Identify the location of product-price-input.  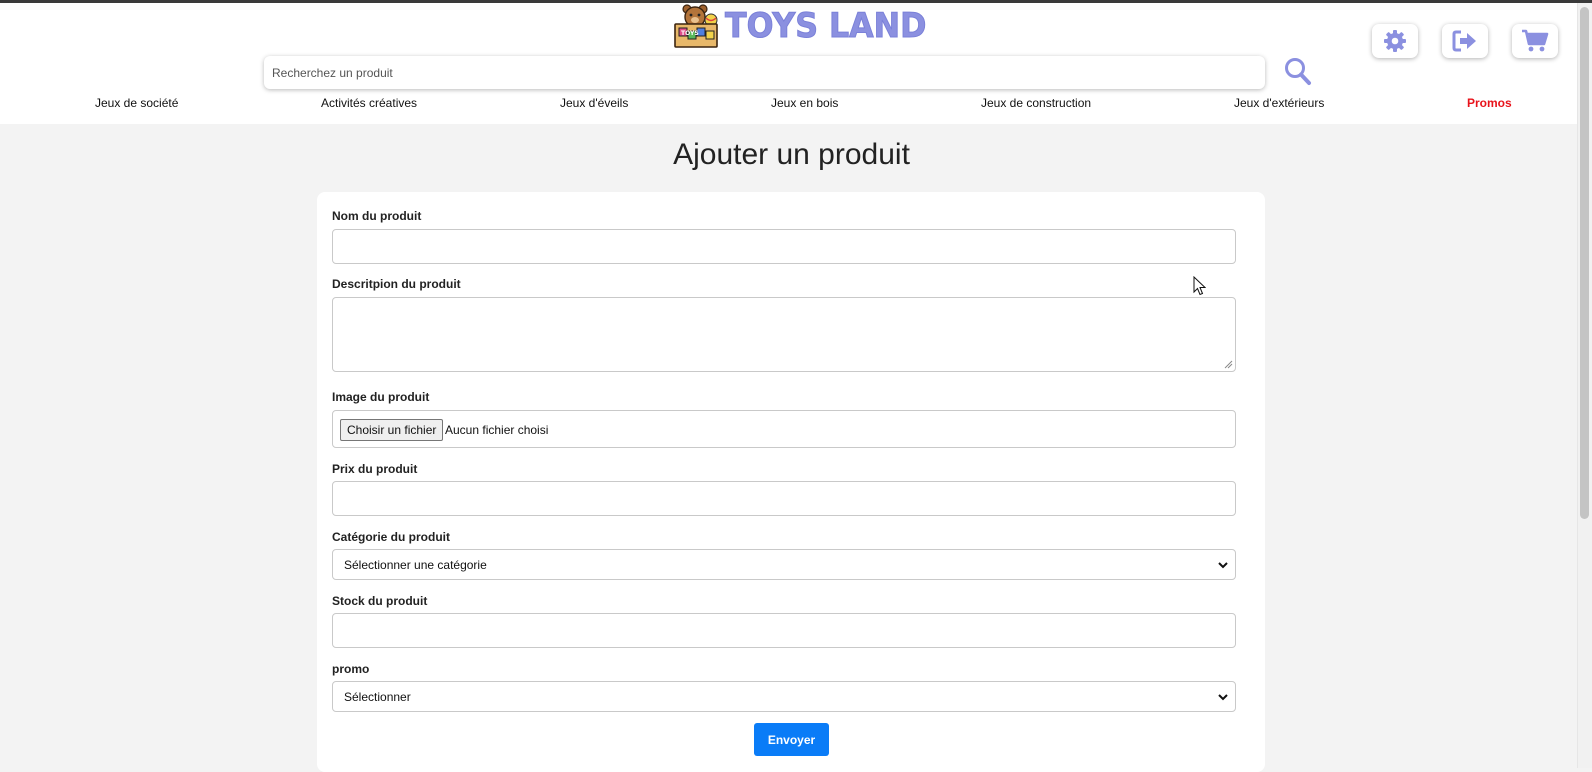
(784, 498).